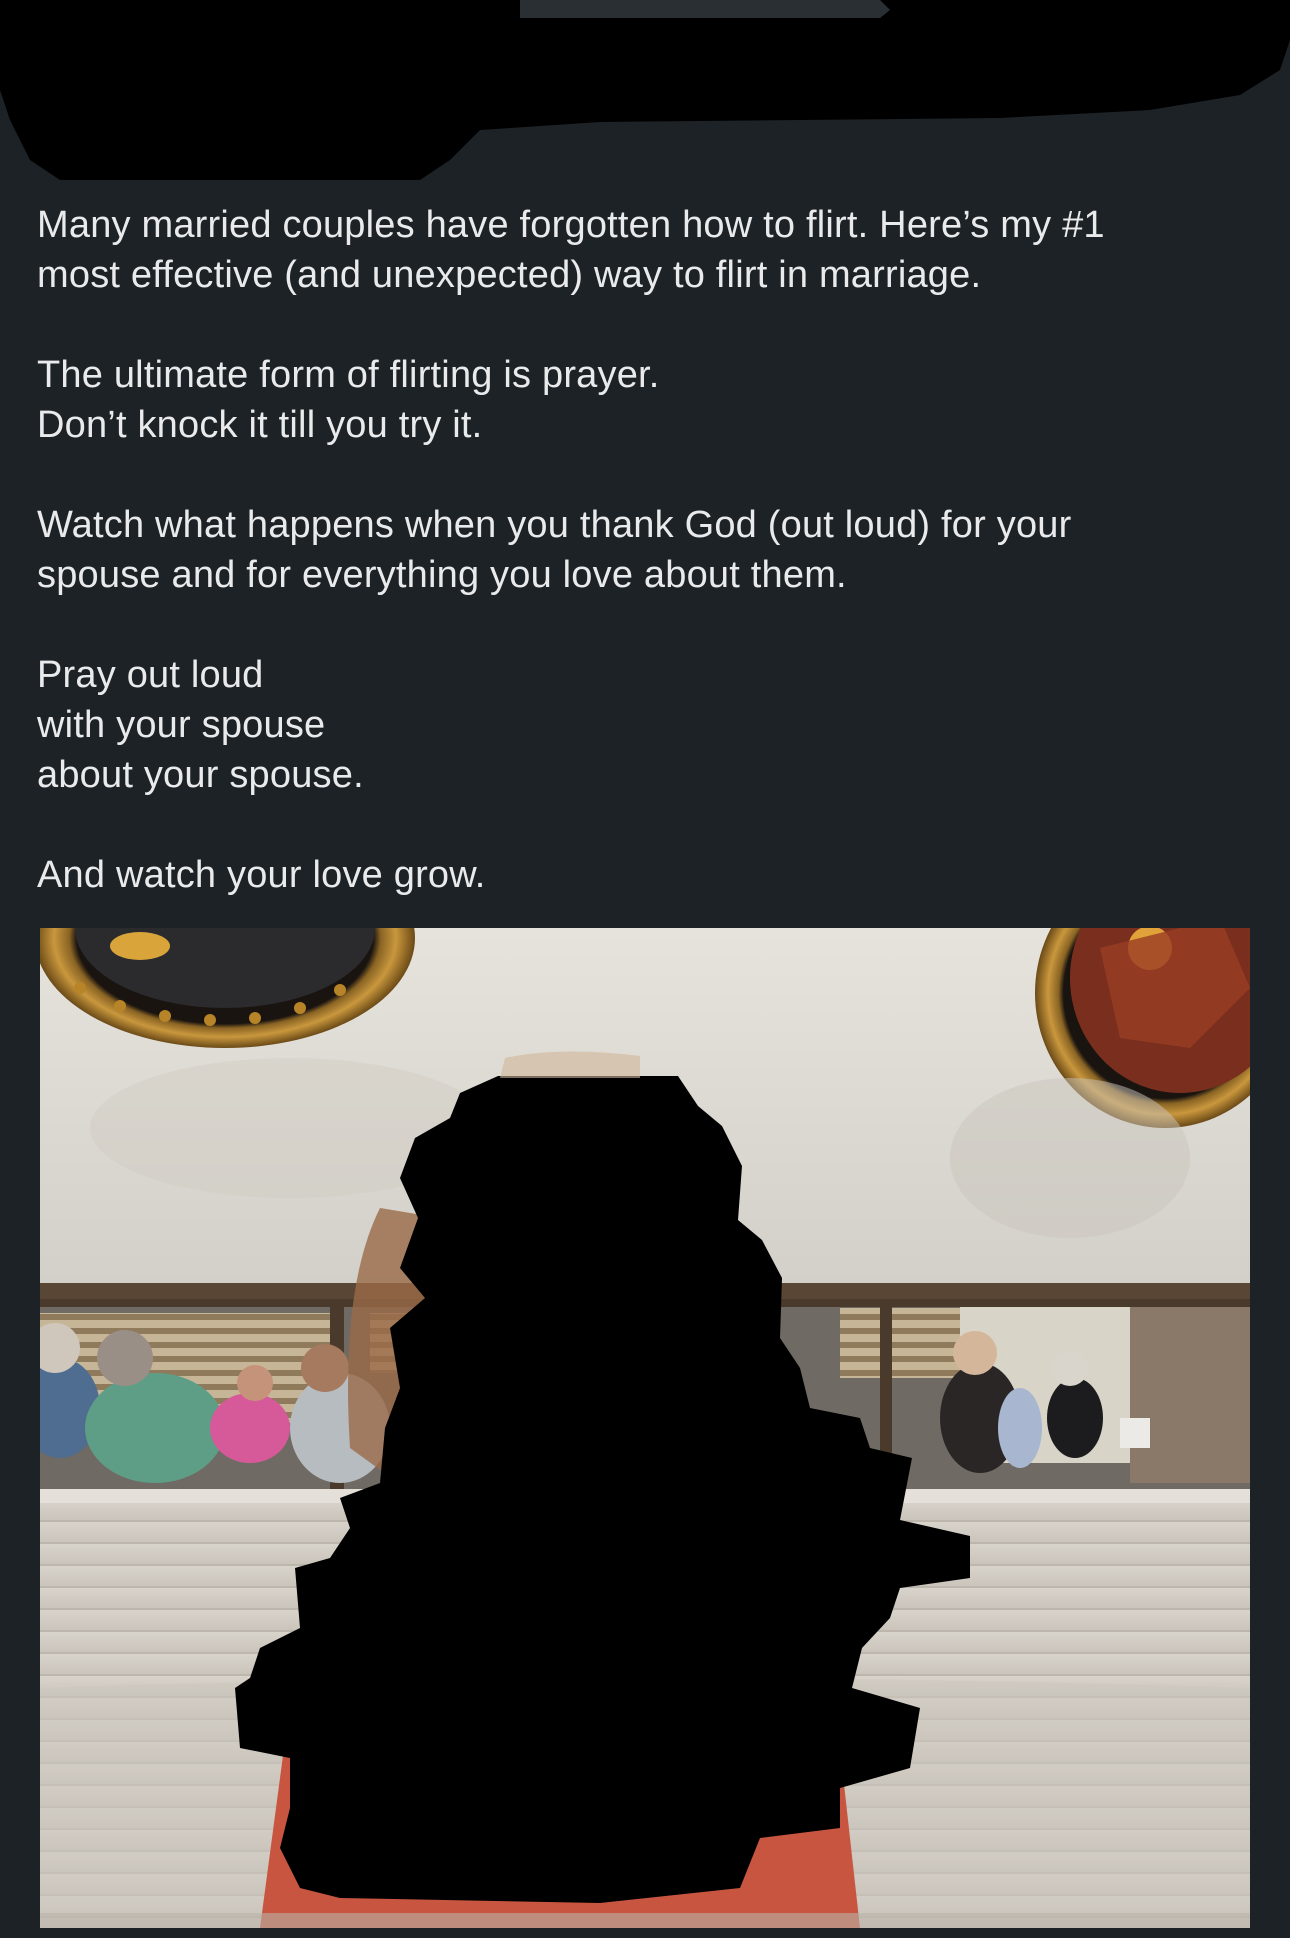 The height and width of the screenshot is (1938, 1290). I want to click on bottom-edge, so click(645, 1933).